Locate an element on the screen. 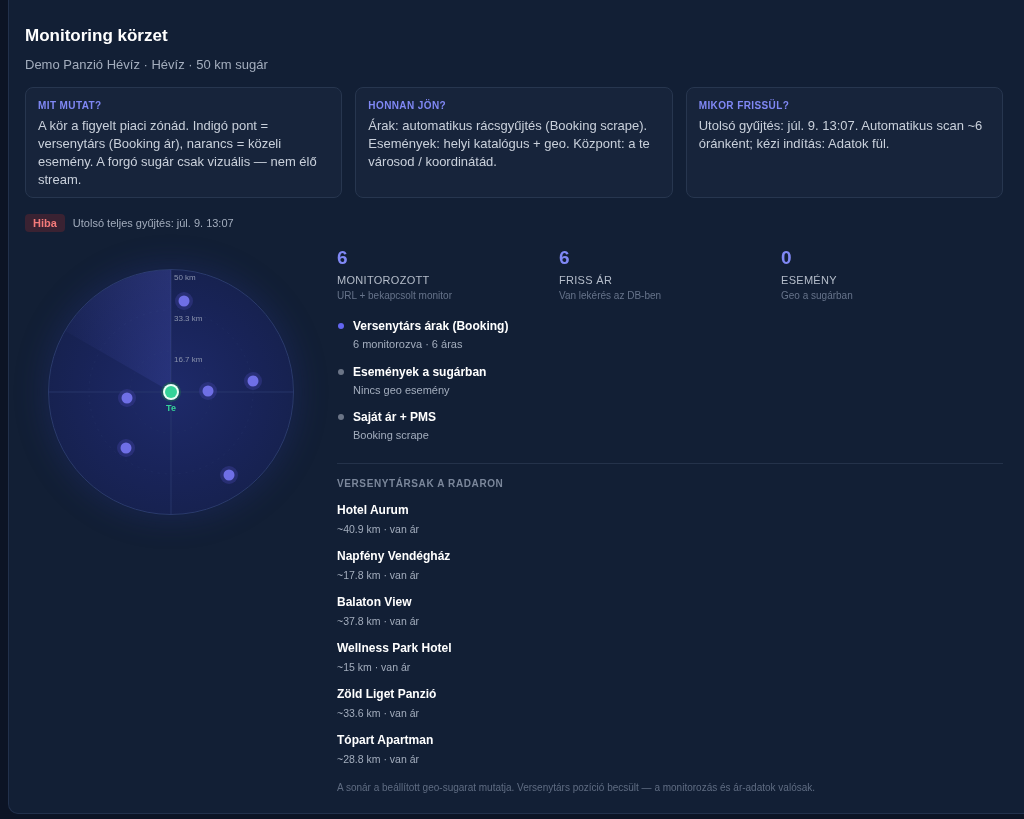 Image resolution: width=1024 pixels, height=819 pixels. competitor-name: Wellness Park Hotel is located at coordinates (395, 648).